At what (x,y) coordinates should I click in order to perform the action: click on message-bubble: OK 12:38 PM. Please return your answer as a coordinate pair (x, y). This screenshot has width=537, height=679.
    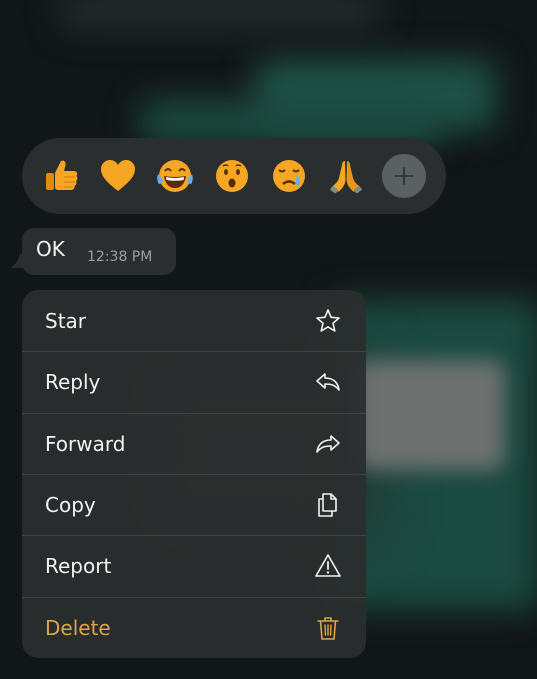
    Looking at the image, I should click on (99, 251).